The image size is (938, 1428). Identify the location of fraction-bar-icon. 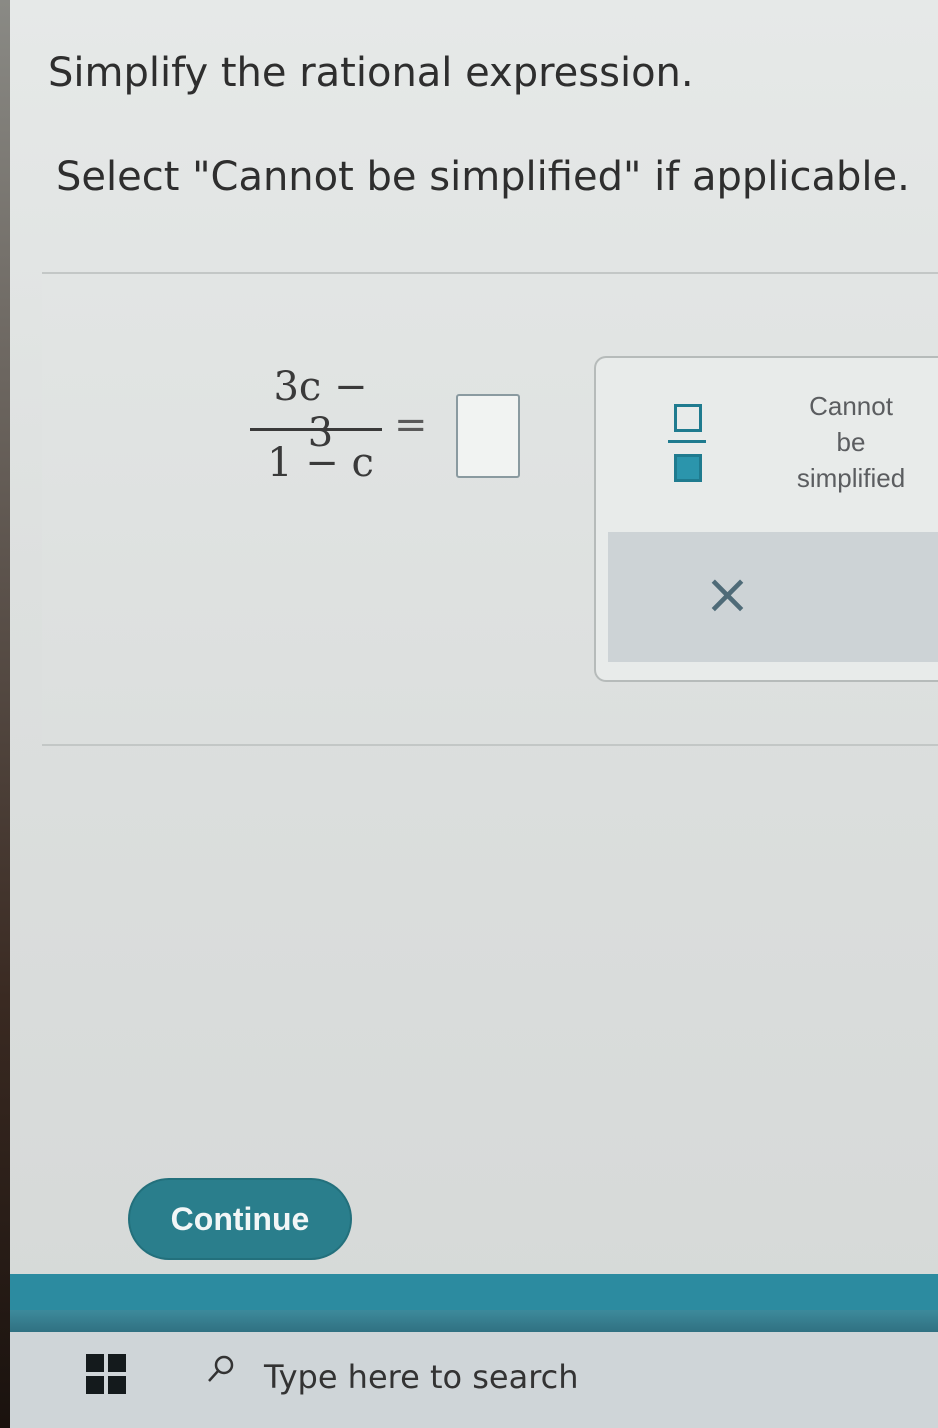
(687, 441).